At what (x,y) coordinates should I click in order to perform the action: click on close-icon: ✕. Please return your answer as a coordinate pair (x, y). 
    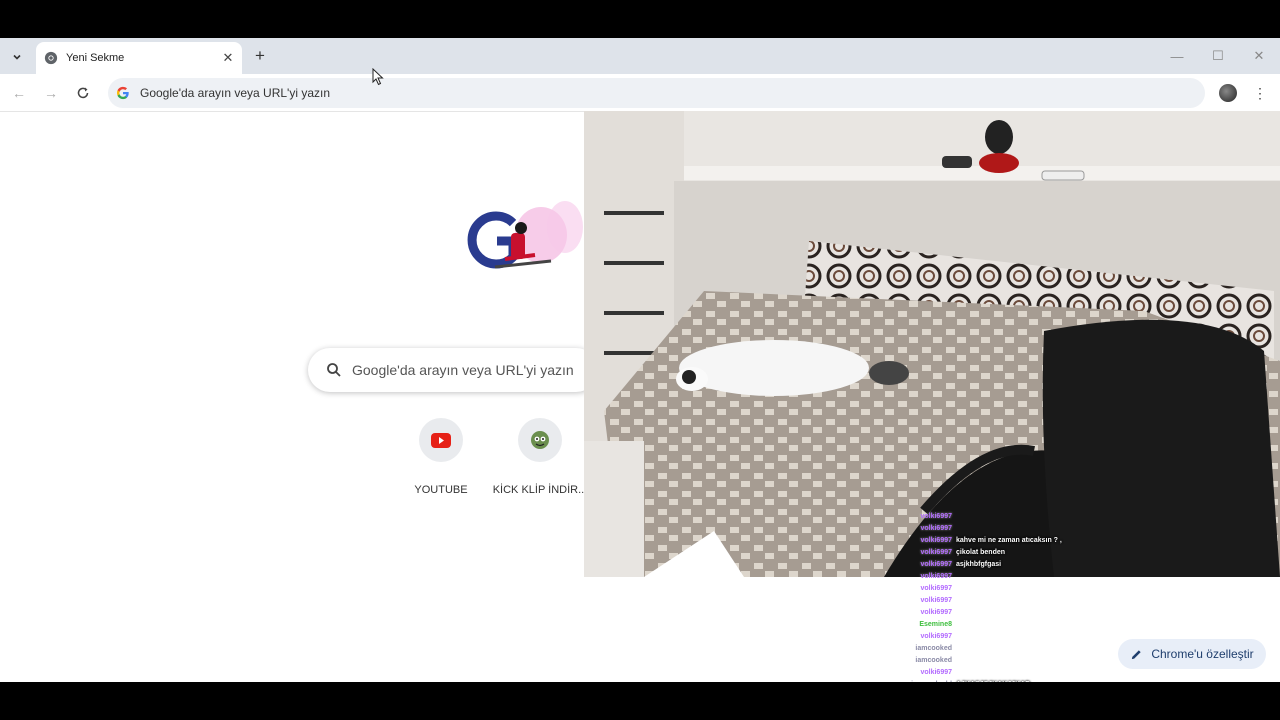
    Looking at the image, I should click on (228, 58).